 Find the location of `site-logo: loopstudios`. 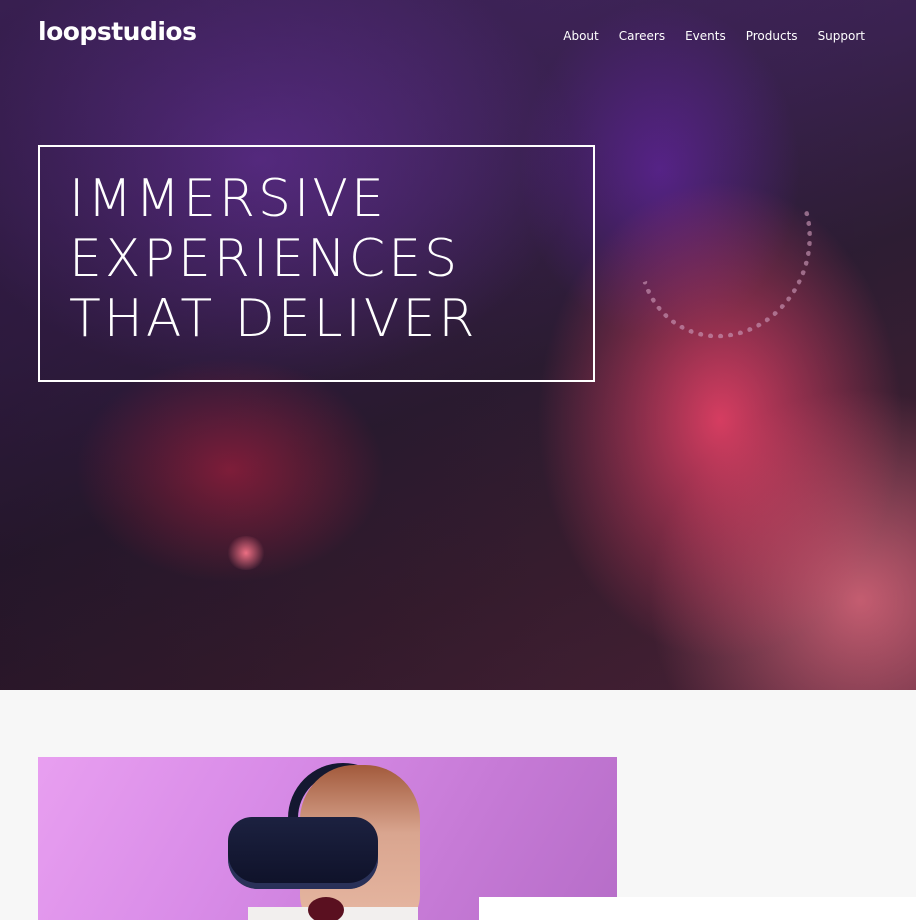

site-logo: loopstudios is located at coordinates (117, 31).